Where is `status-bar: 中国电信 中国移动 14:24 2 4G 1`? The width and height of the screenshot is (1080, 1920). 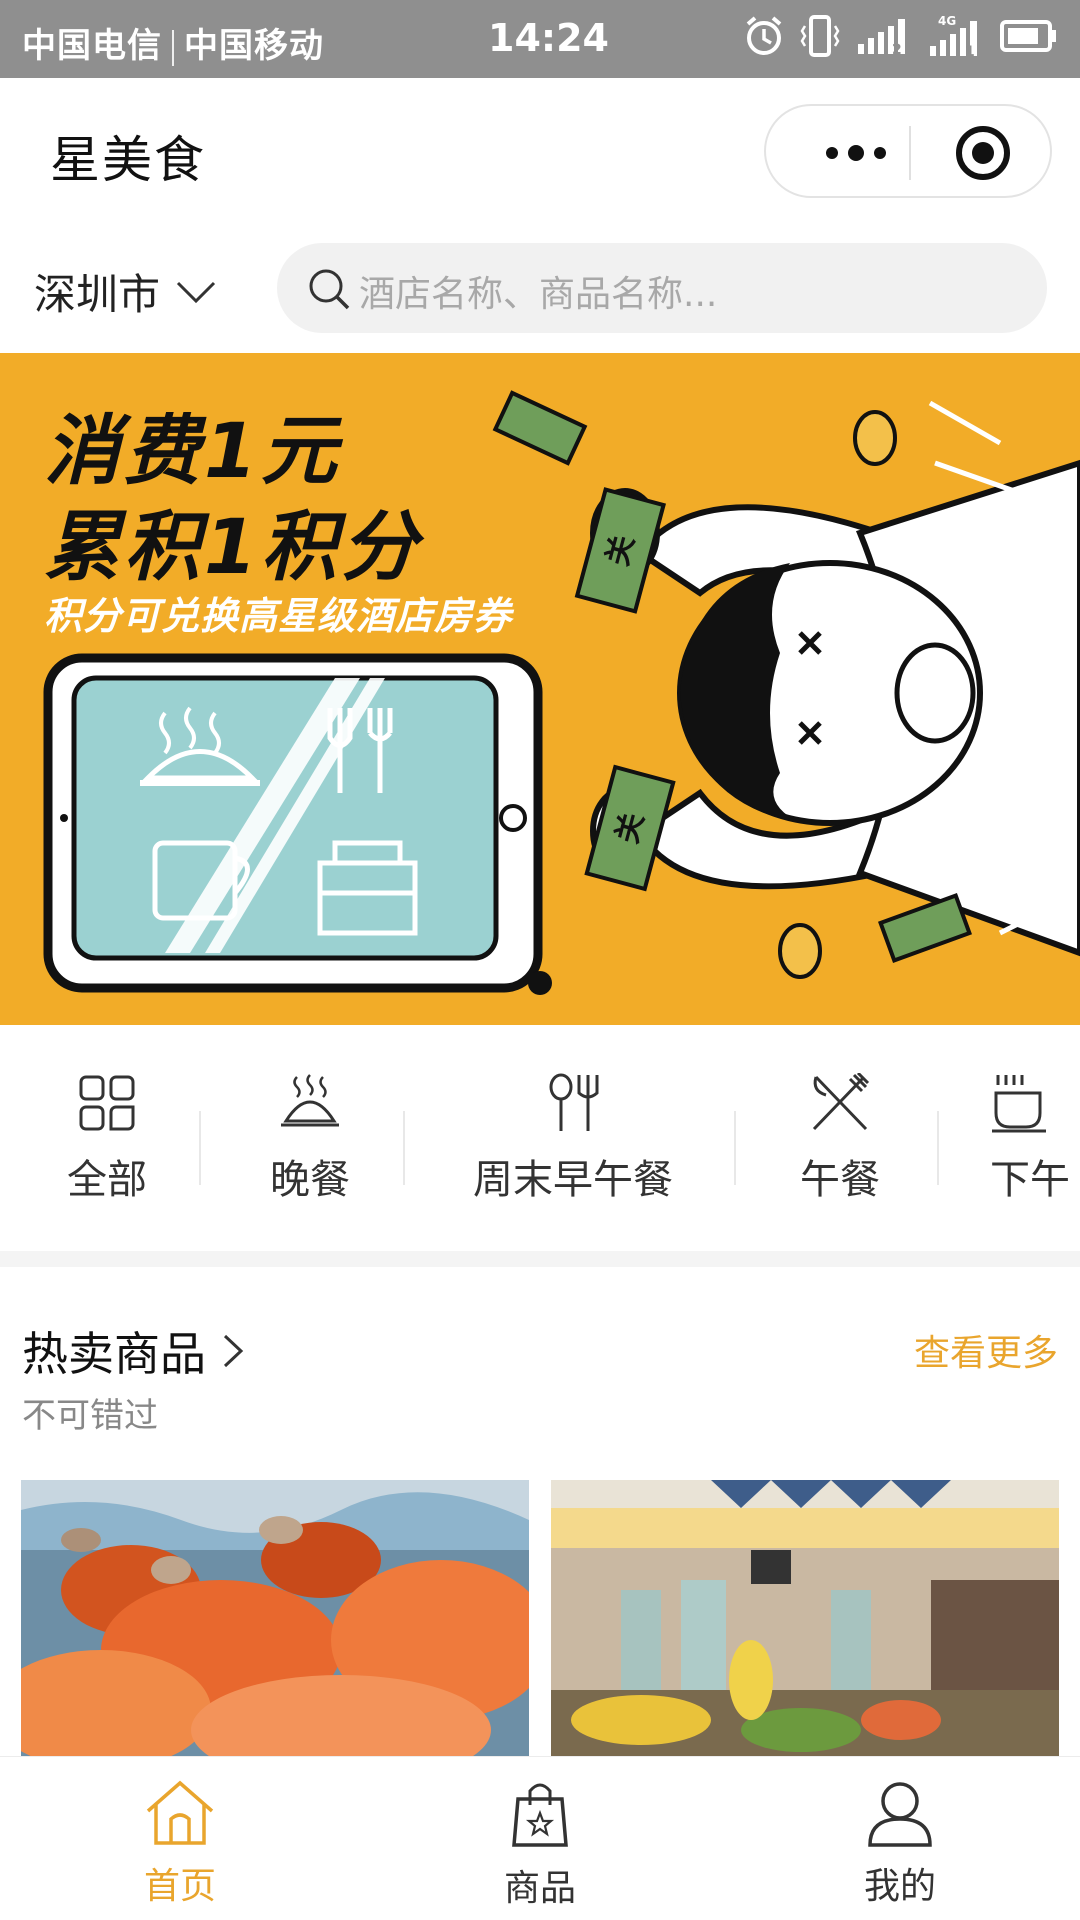
status-bar: 中国电信 中国移动 14:24 2 4G 1 is located at coordinates (540, 39).